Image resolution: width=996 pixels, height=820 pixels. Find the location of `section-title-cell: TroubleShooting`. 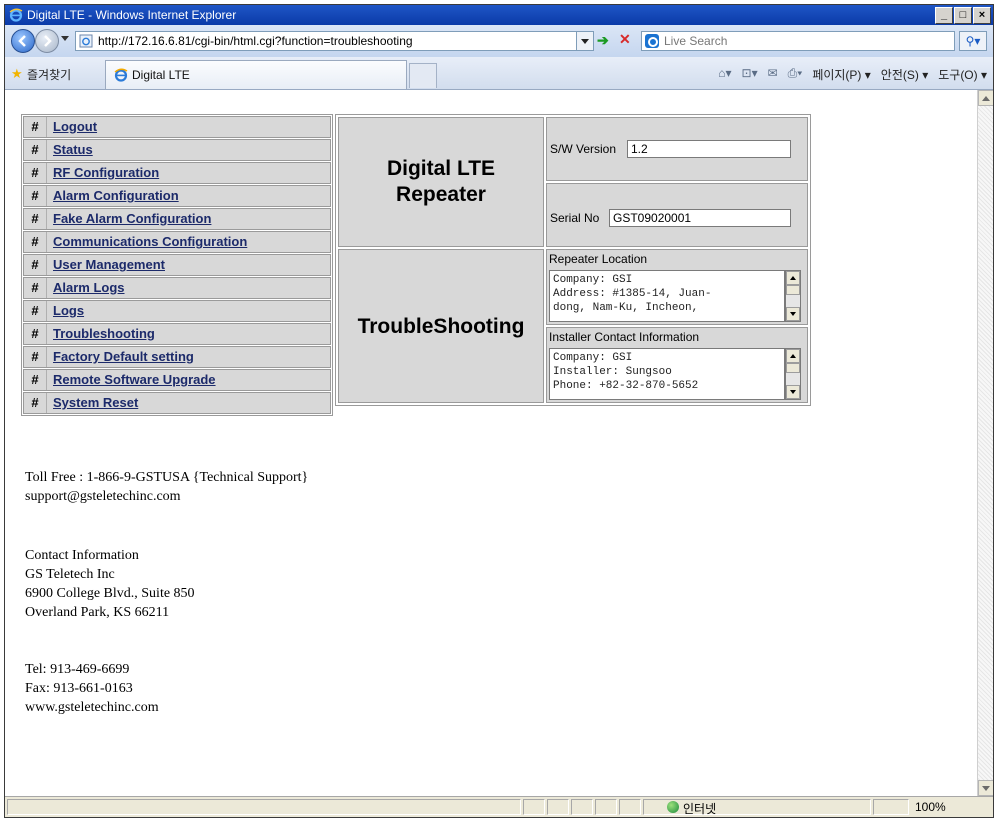

section-title-cell: TroubleShooting is located at coordinates (441, 326).